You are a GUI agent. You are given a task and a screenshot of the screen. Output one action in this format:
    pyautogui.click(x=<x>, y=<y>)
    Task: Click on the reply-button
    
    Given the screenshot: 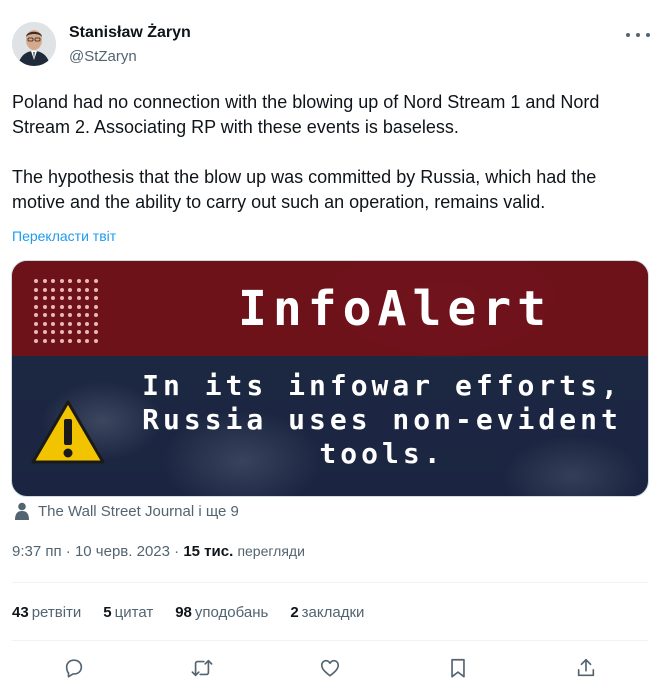 What is the action you would take?
    pyautogui.click(x=74, y=668)
    